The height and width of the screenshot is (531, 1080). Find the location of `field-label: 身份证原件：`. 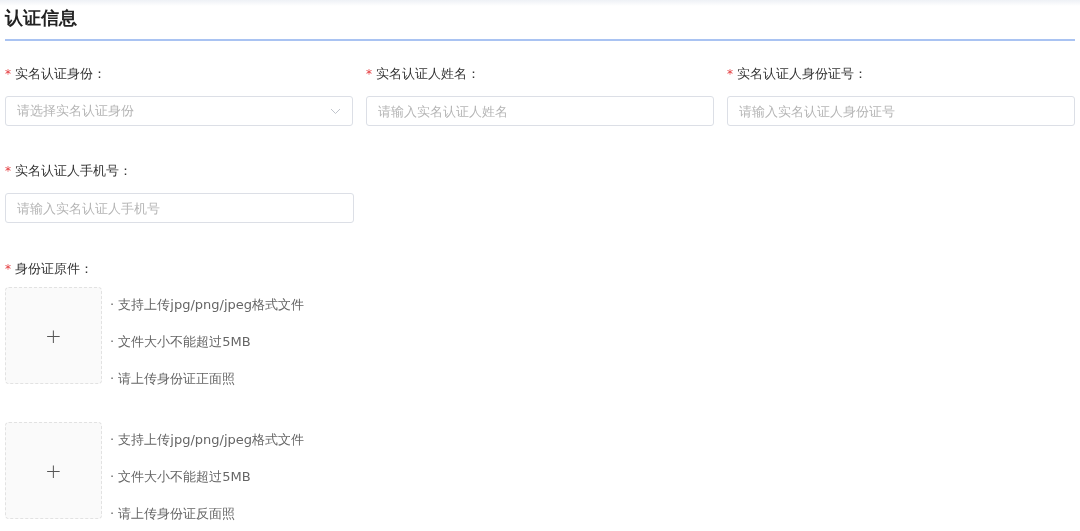

field-label: 身份证原件： is located at coordinates (54, 269).